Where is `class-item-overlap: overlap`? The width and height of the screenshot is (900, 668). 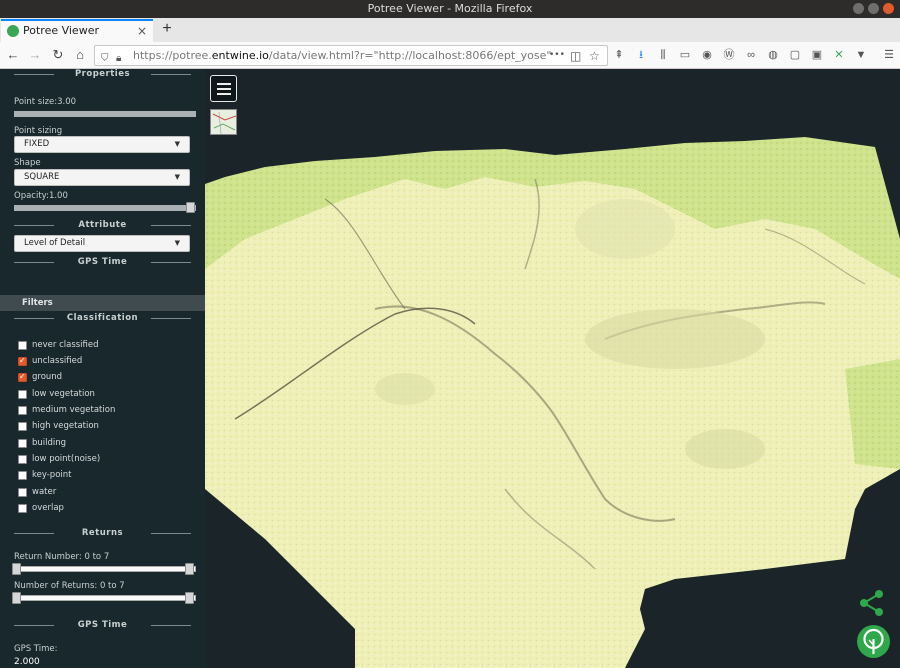
class-item-overlap: overlap is located at coordinates (41, 508).